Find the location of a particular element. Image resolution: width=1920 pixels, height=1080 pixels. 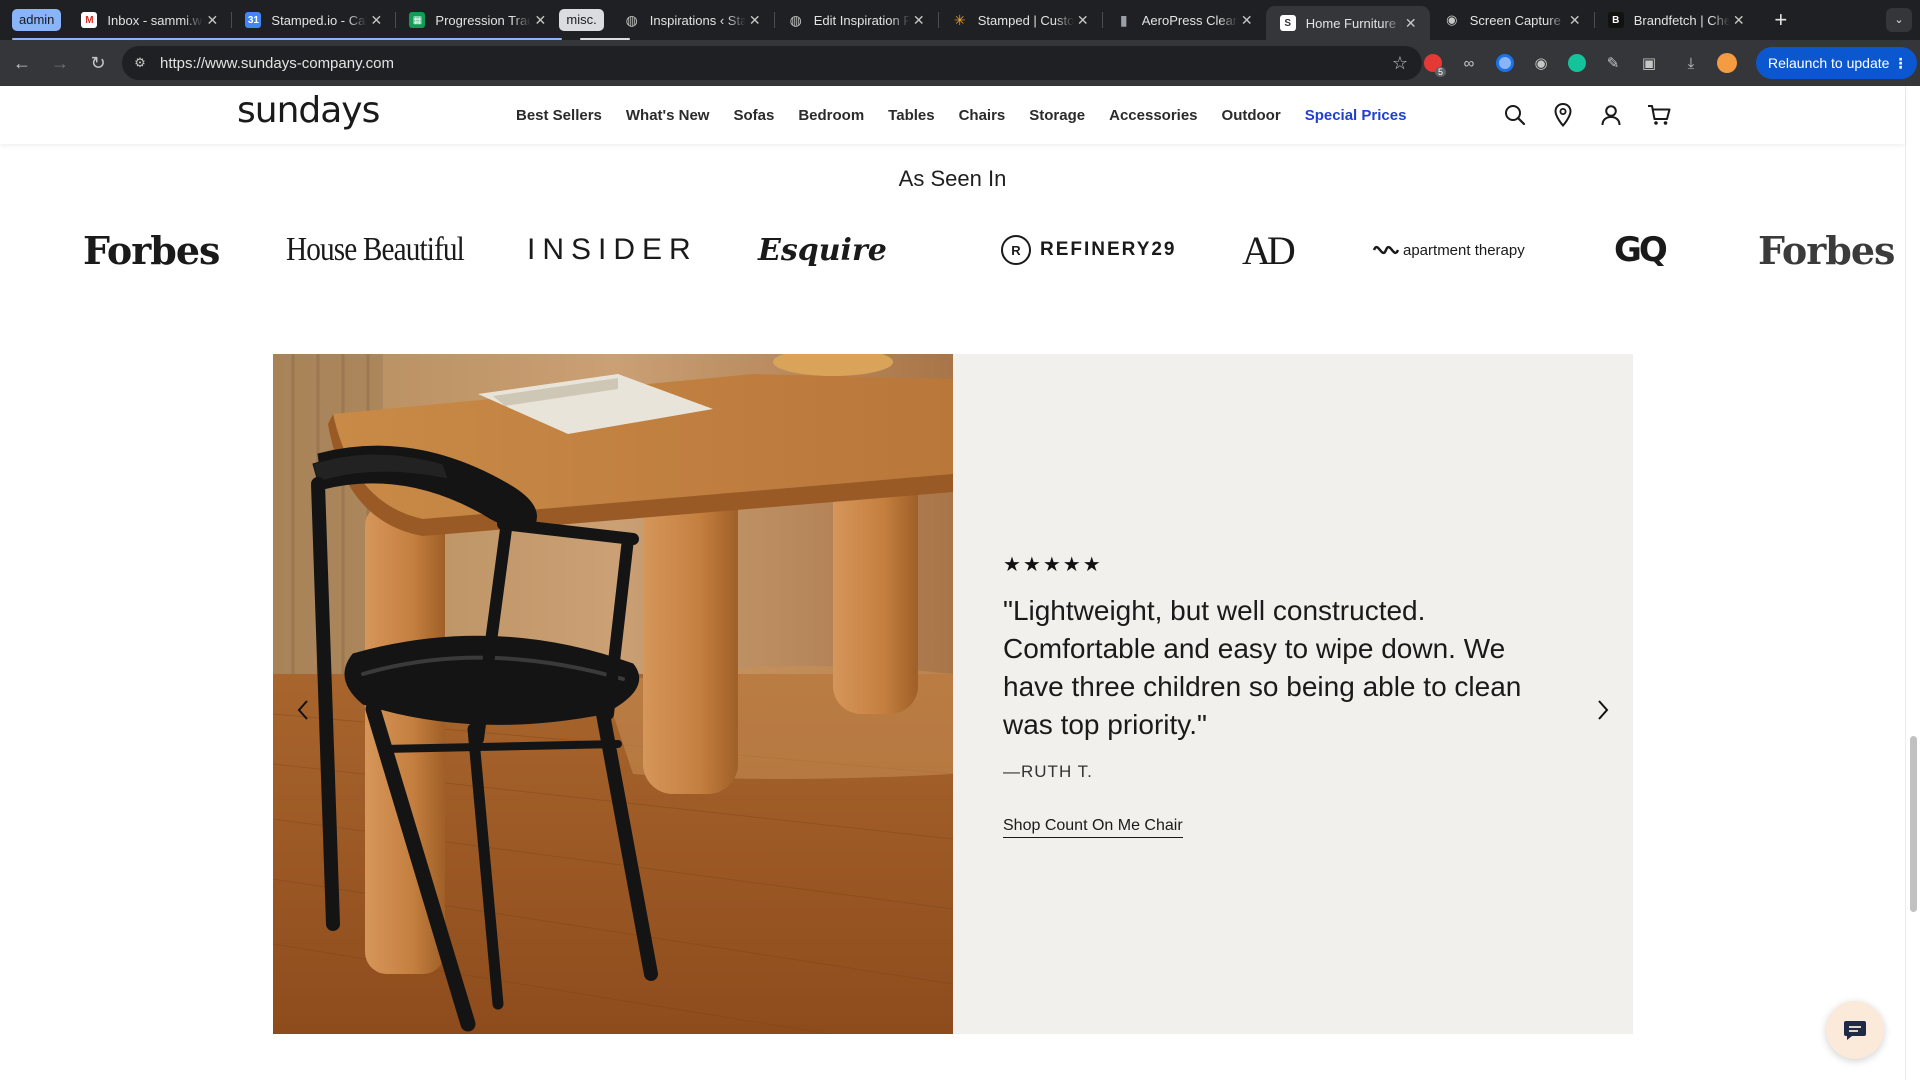

tab-stamped-custom: ✳ Stamped | Custo ✕ is located at coordinates (1019, 20).